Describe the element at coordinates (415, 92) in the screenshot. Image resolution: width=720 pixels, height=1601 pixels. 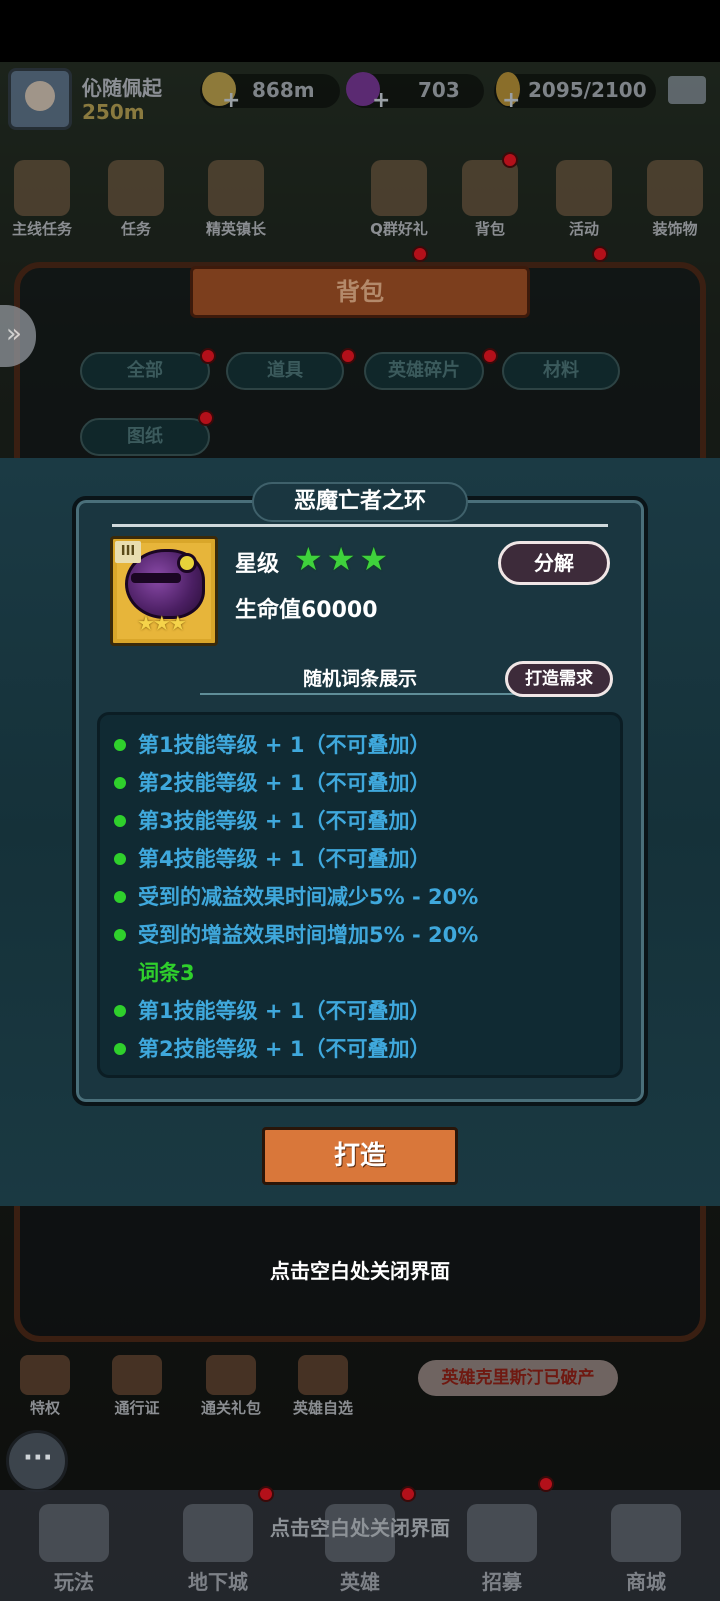
I see `gem-resource: + 703` at that location.